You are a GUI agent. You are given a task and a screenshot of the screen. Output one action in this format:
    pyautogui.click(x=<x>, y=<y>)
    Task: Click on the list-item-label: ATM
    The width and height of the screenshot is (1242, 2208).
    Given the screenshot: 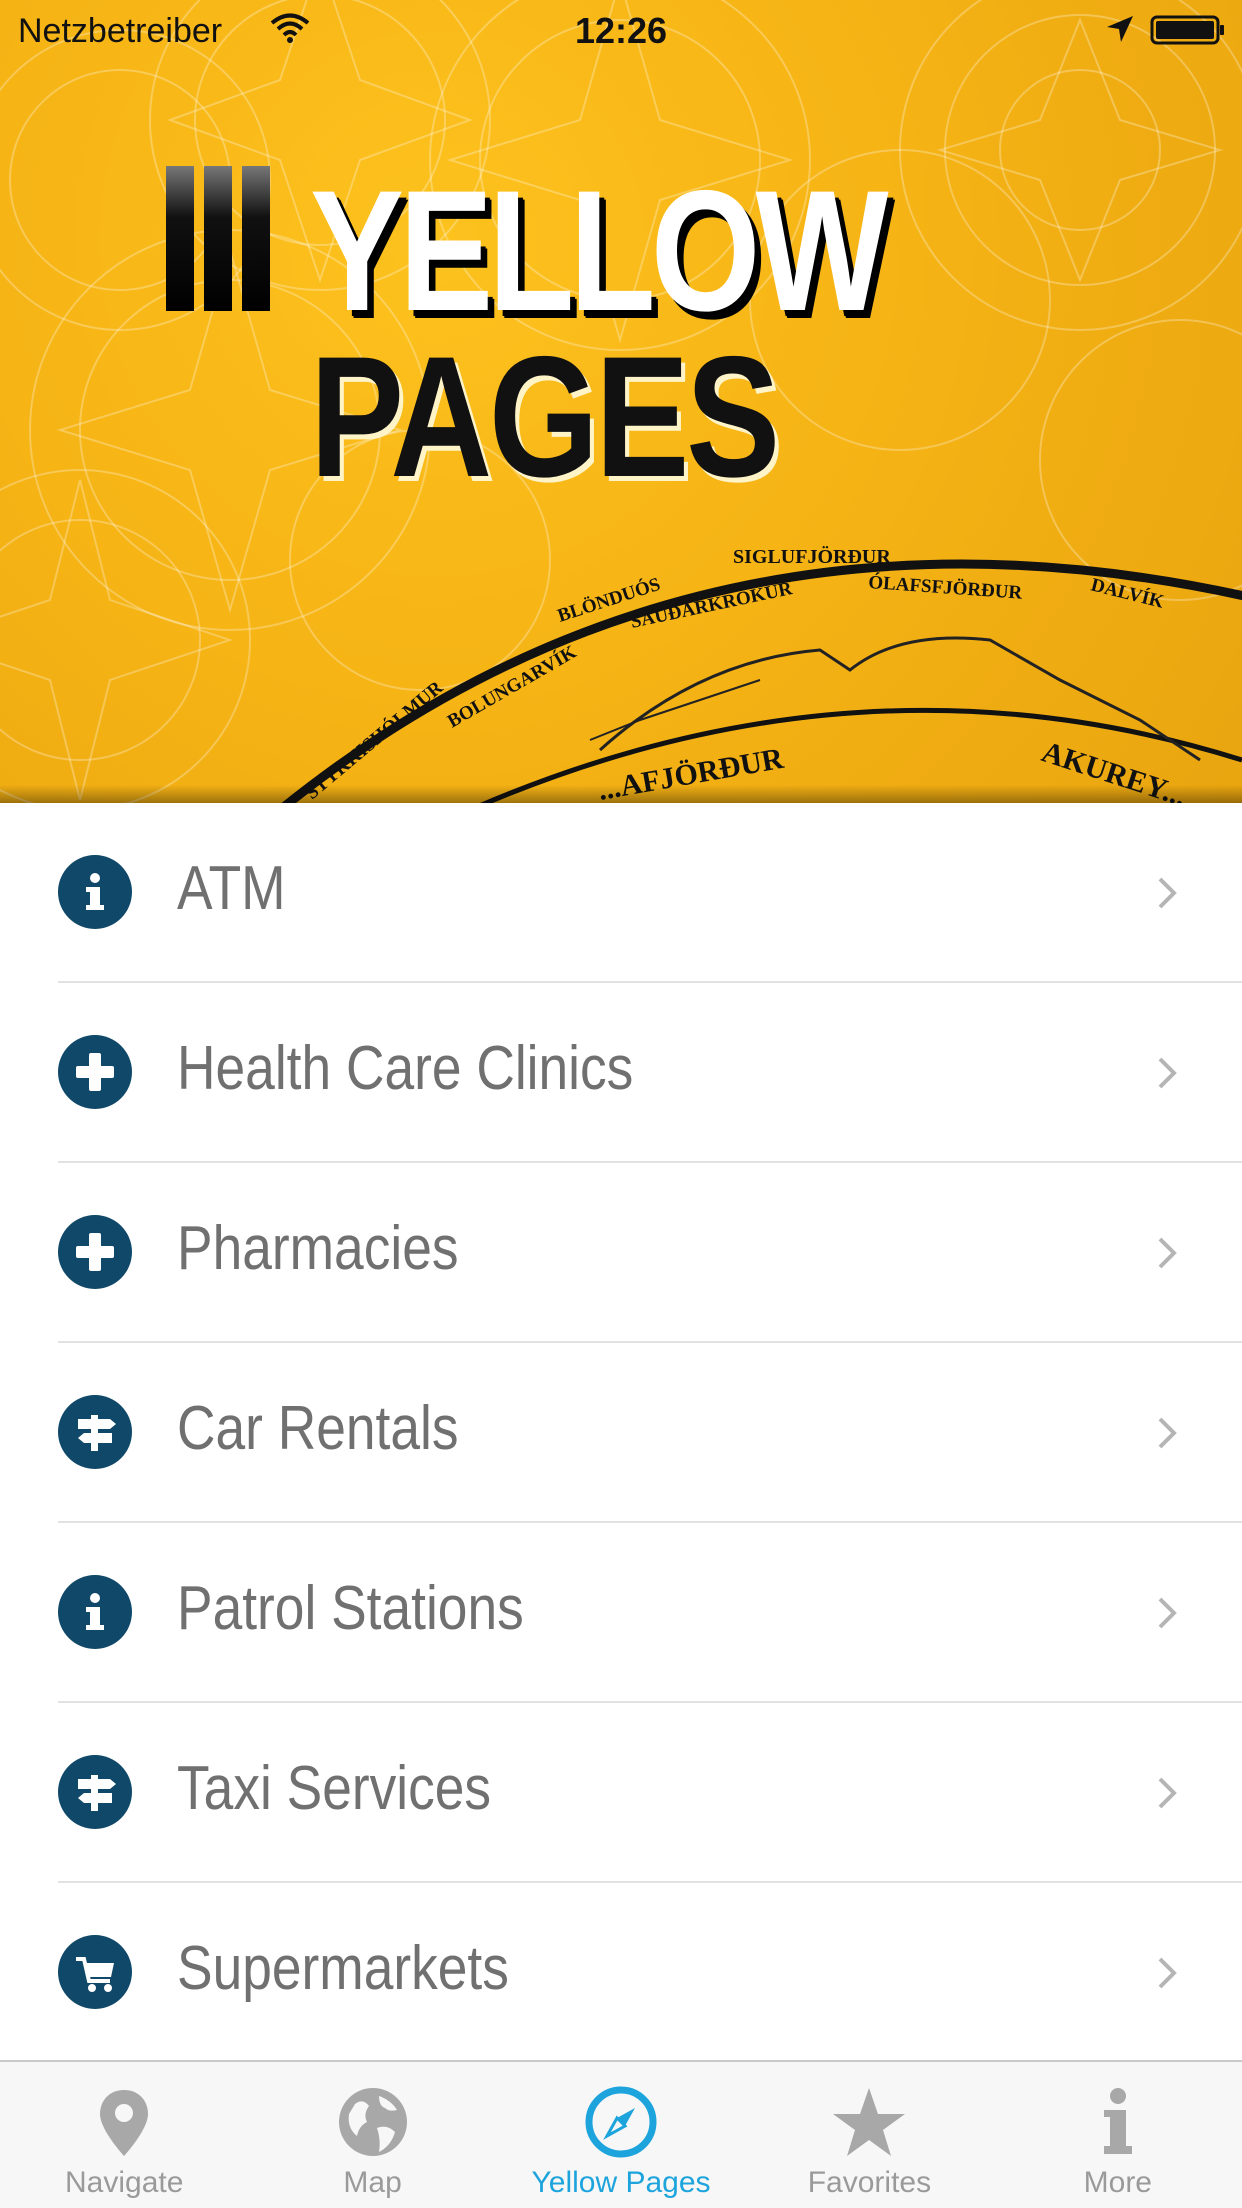 What is the action you would take?
    pyautogui.click(x=231, y=888)
    